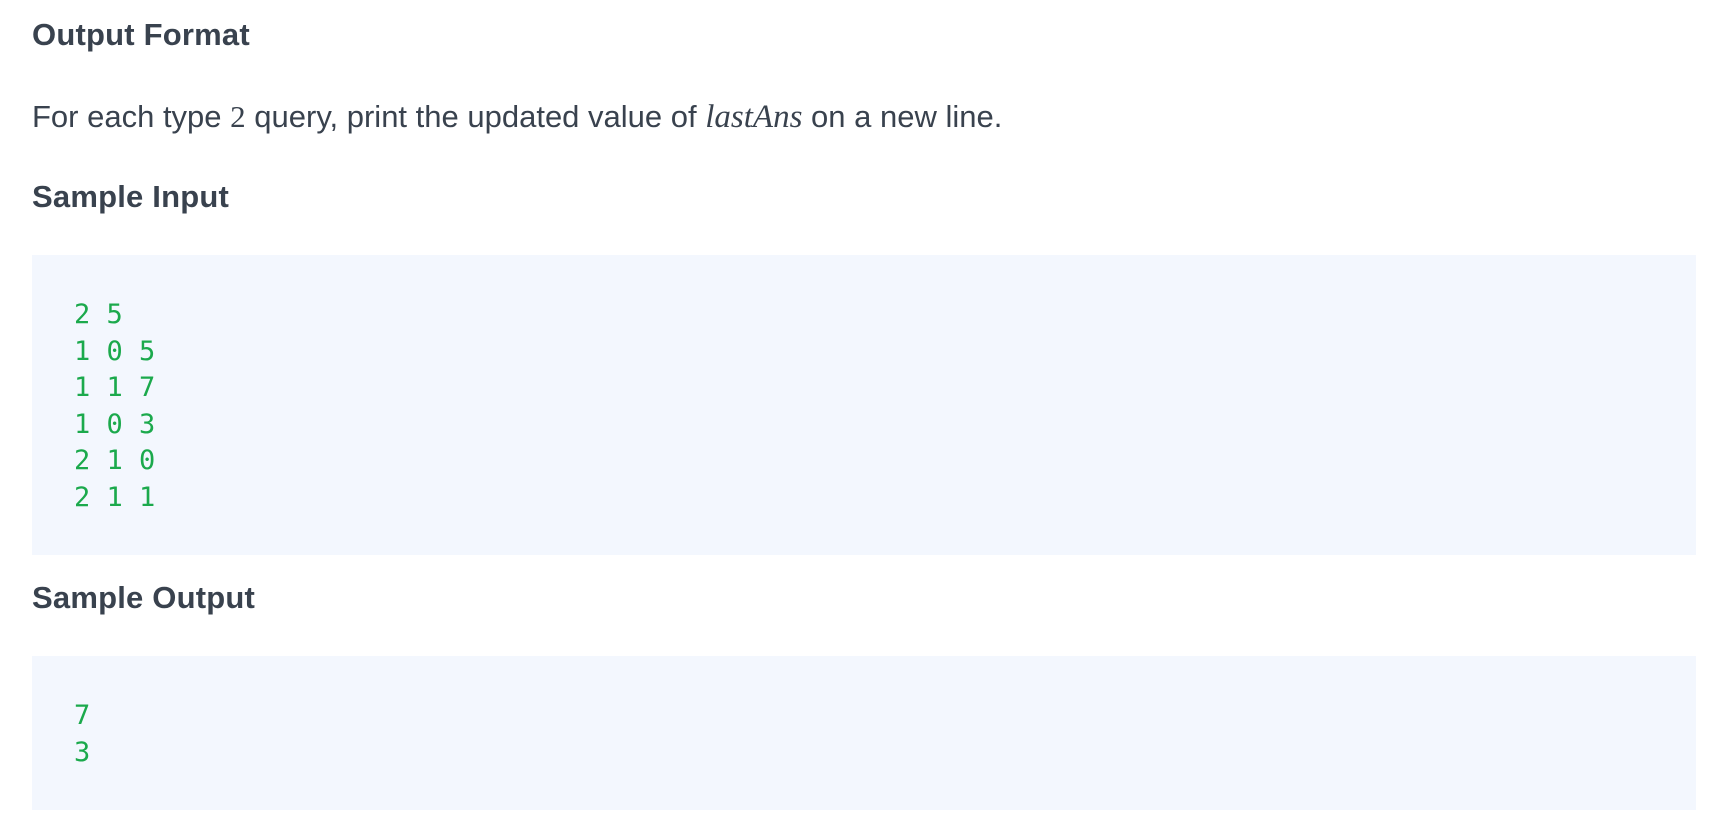  I want to click on sample-output-heading: Sample Output, so click(144, 597).